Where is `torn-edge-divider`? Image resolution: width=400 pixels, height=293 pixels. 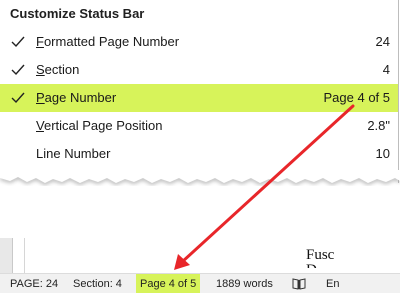 torn-edge-divider is located at coordinates (200, 177).